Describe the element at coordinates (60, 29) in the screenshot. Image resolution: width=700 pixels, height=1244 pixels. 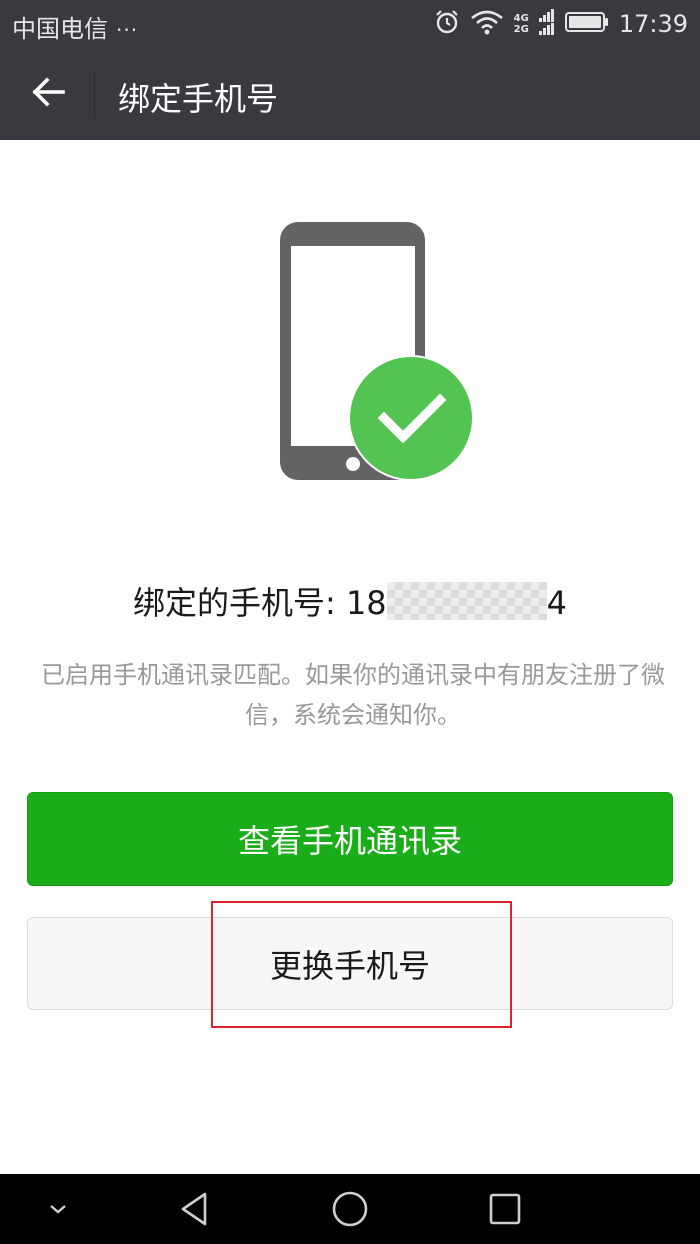
I see `carrier-name: 中国电信` at that location.